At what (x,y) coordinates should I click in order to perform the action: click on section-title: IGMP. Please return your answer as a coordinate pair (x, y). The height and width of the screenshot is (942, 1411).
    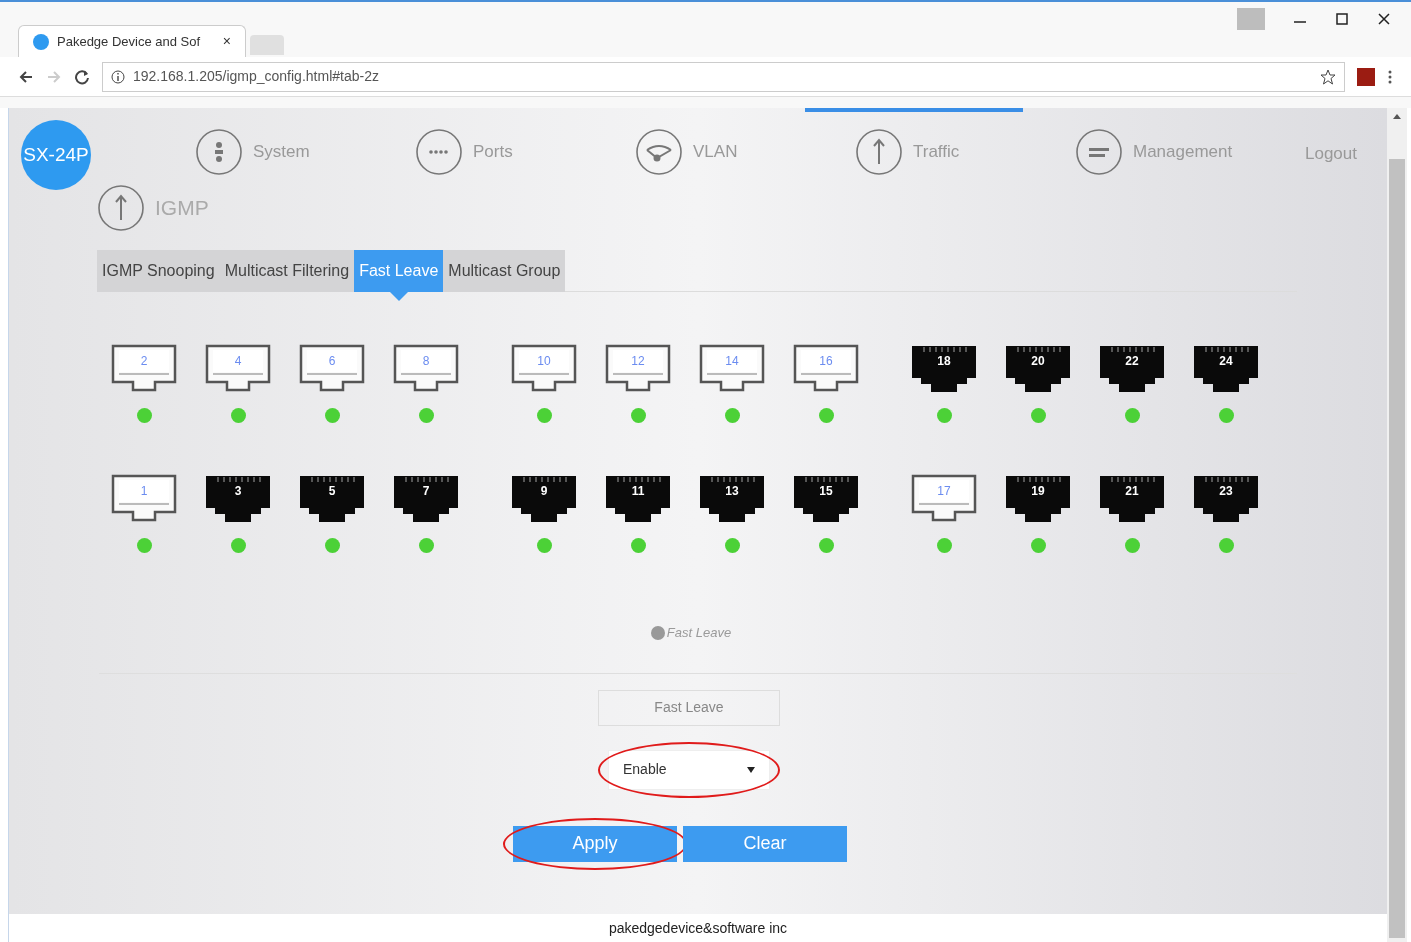
    Looking at the image, I should click on (182, 208).